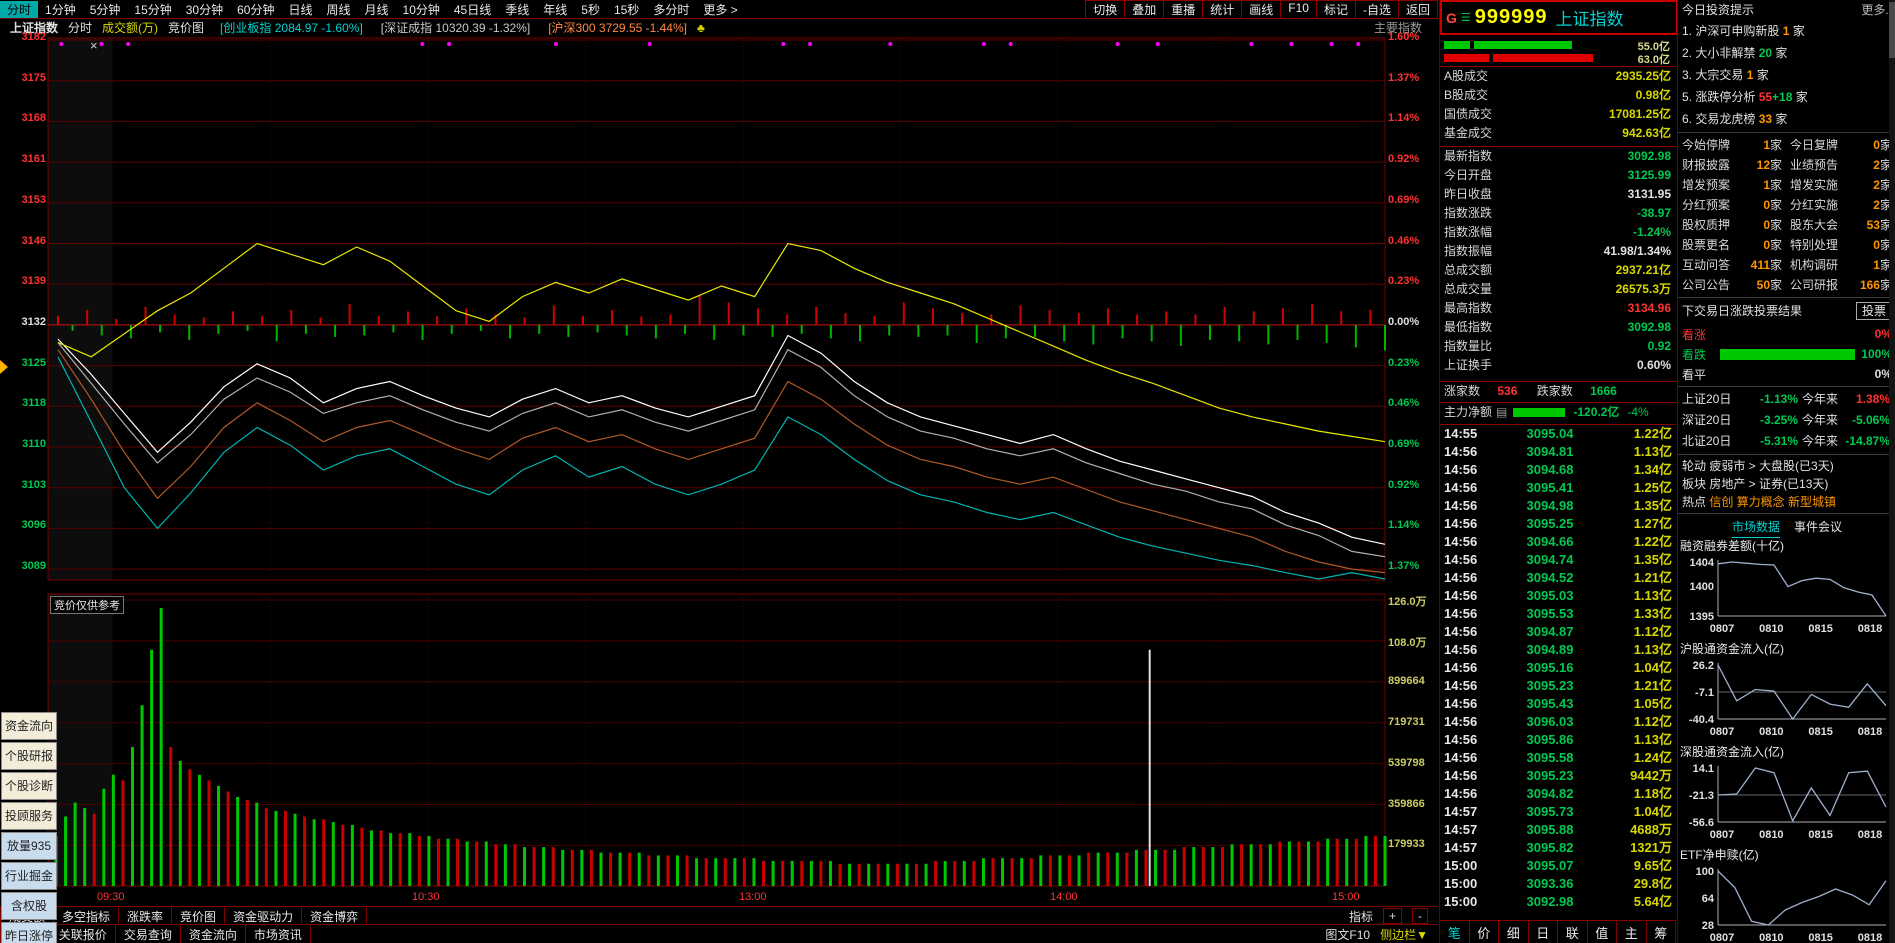 The height and width of the screenshot is (943, 1895). Describe the element at coordinates (278, 934) in the screenshot. I see `function-tab-市场资讯: 市场资讯` at that location.